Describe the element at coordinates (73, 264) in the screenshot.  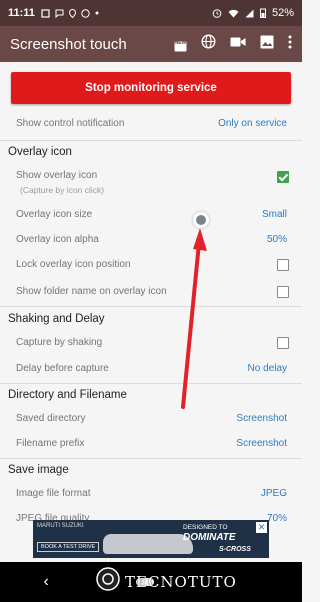
I see `setting-label: Lock overlay icon position` at that location.